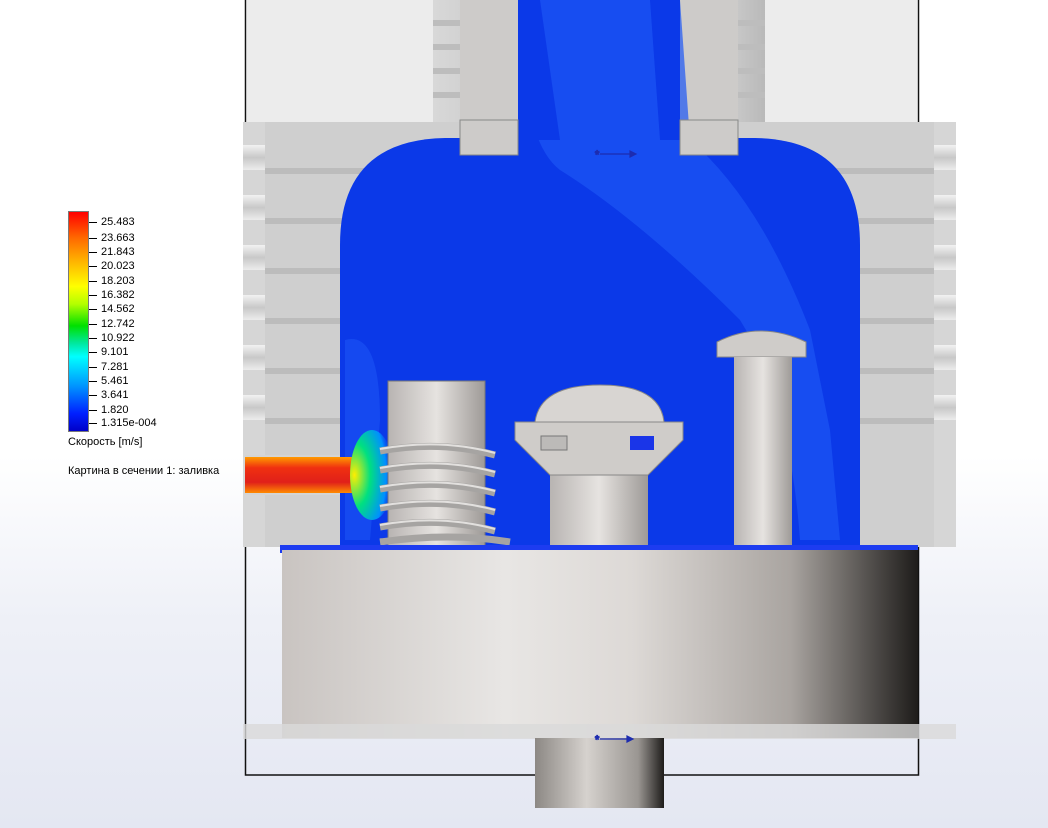 This screenshot has height=828, width=1048. Describe the element at coordinates (599, 511) in the screenshot. I see `valve-stem` at that location.